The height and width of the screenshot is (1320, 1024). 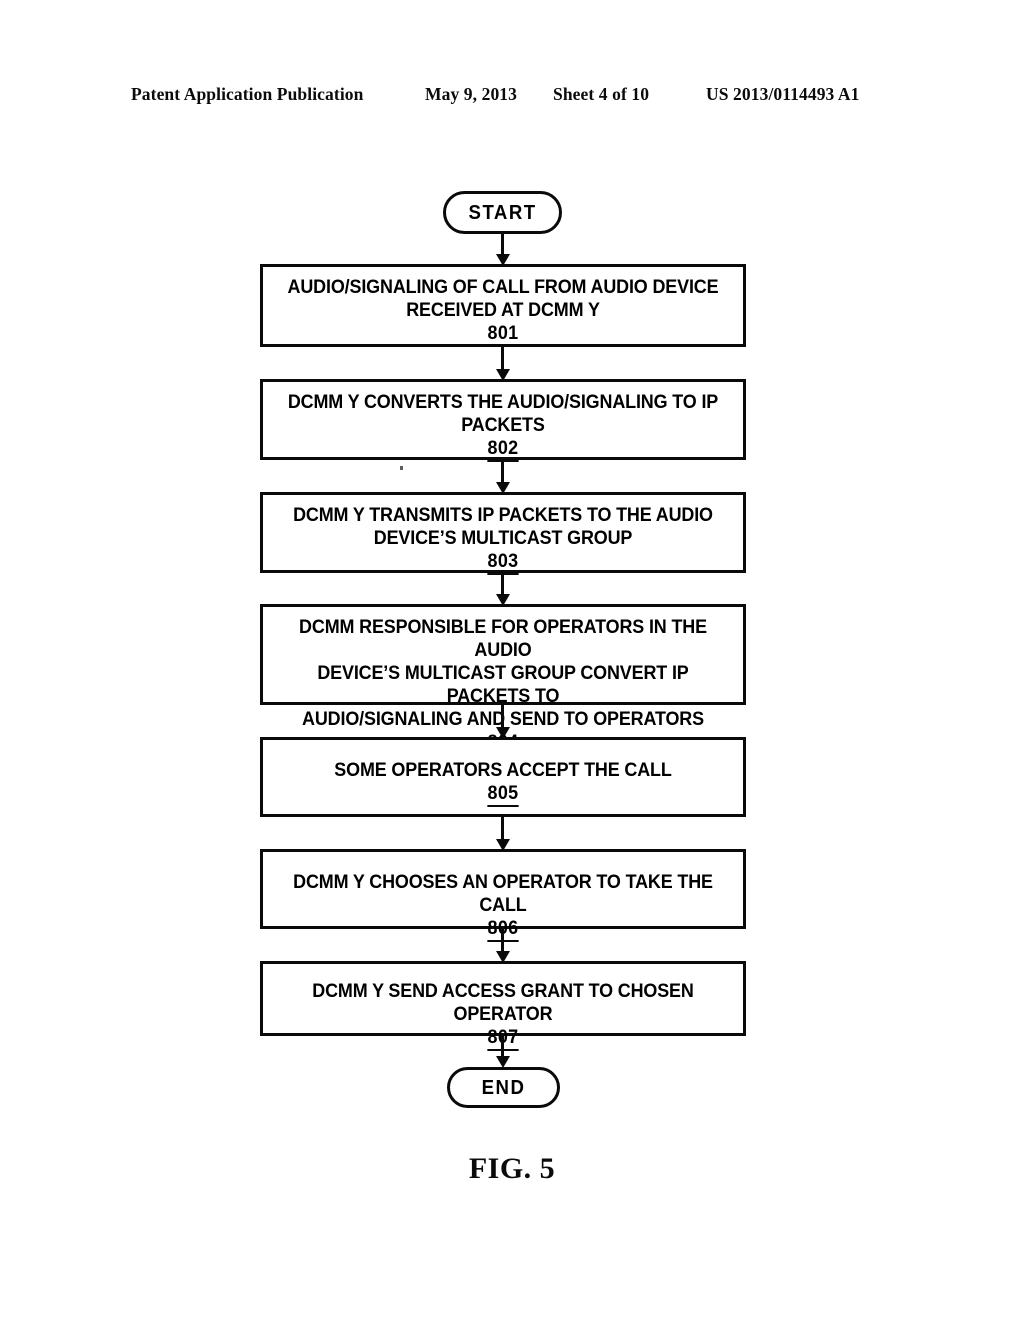 What do you see at coordinates (503, 334) in the screenshot?
I see `step-801-number: 801` at bounding box center [503, 334].